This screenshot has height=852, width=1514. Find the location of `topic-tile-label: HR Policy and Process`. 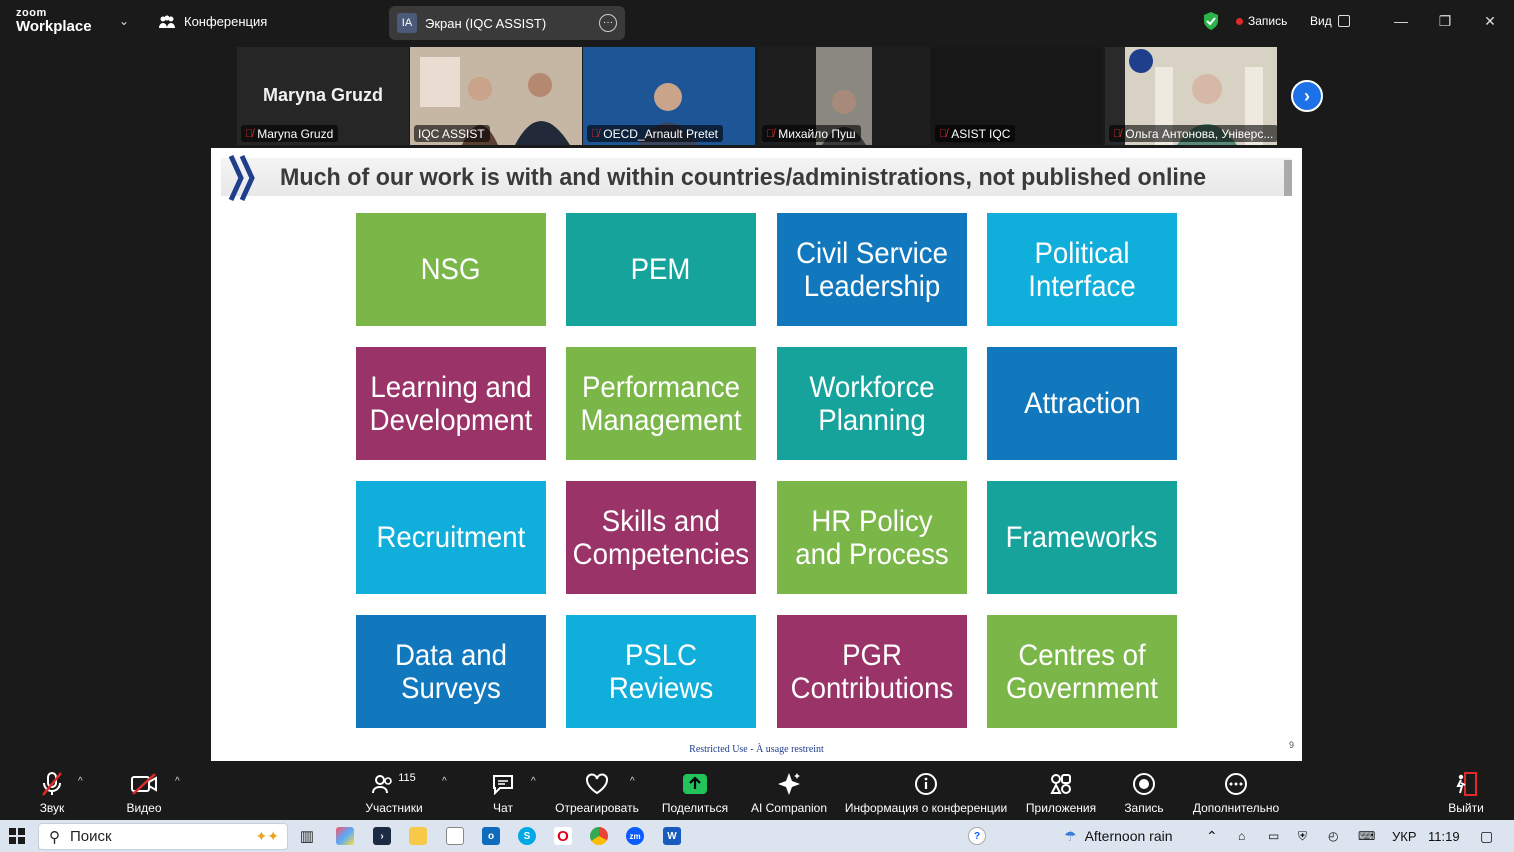

topic-tile-label: HR Policy and Process is located at coordinates (872, 537).